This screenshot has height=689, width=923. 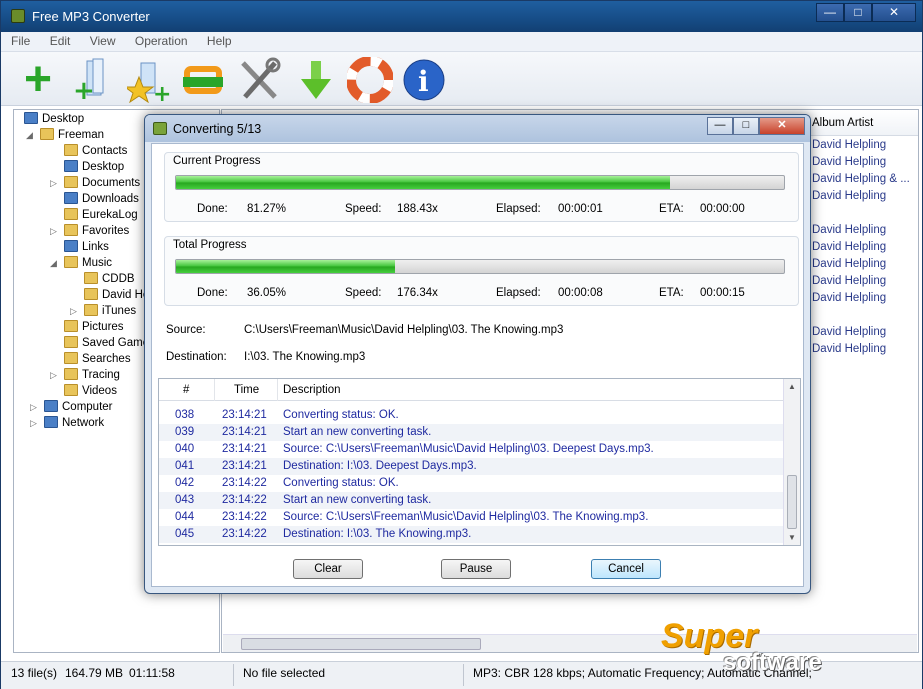 I want to click on maximize-button: □, so click(x=858, y=12).